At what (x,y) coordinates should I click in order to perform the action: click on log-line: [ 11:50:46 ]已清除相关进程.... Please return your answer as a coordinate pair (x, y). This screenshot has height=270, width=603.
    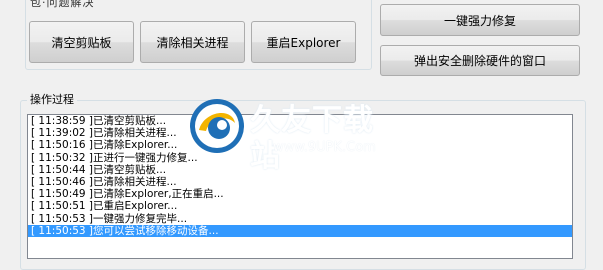
    Looking at the image, I should click on (300, 182).